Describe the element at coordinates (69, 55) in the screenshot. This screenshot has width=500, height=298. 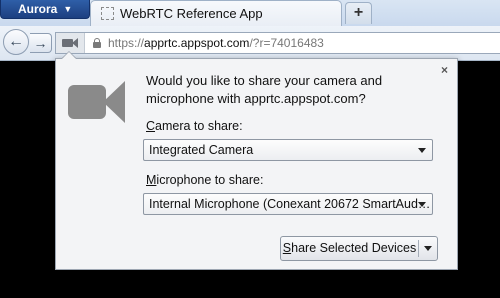
I see `panel-arrow-fill` at that location.